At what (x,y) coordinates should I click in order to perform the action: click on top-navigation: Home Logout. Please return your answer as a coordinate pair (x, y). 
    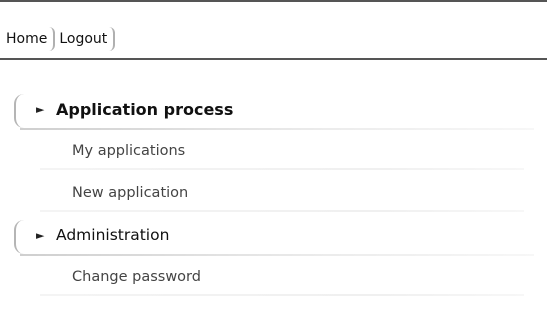
    Looking at the image, I should click on (62, 39).